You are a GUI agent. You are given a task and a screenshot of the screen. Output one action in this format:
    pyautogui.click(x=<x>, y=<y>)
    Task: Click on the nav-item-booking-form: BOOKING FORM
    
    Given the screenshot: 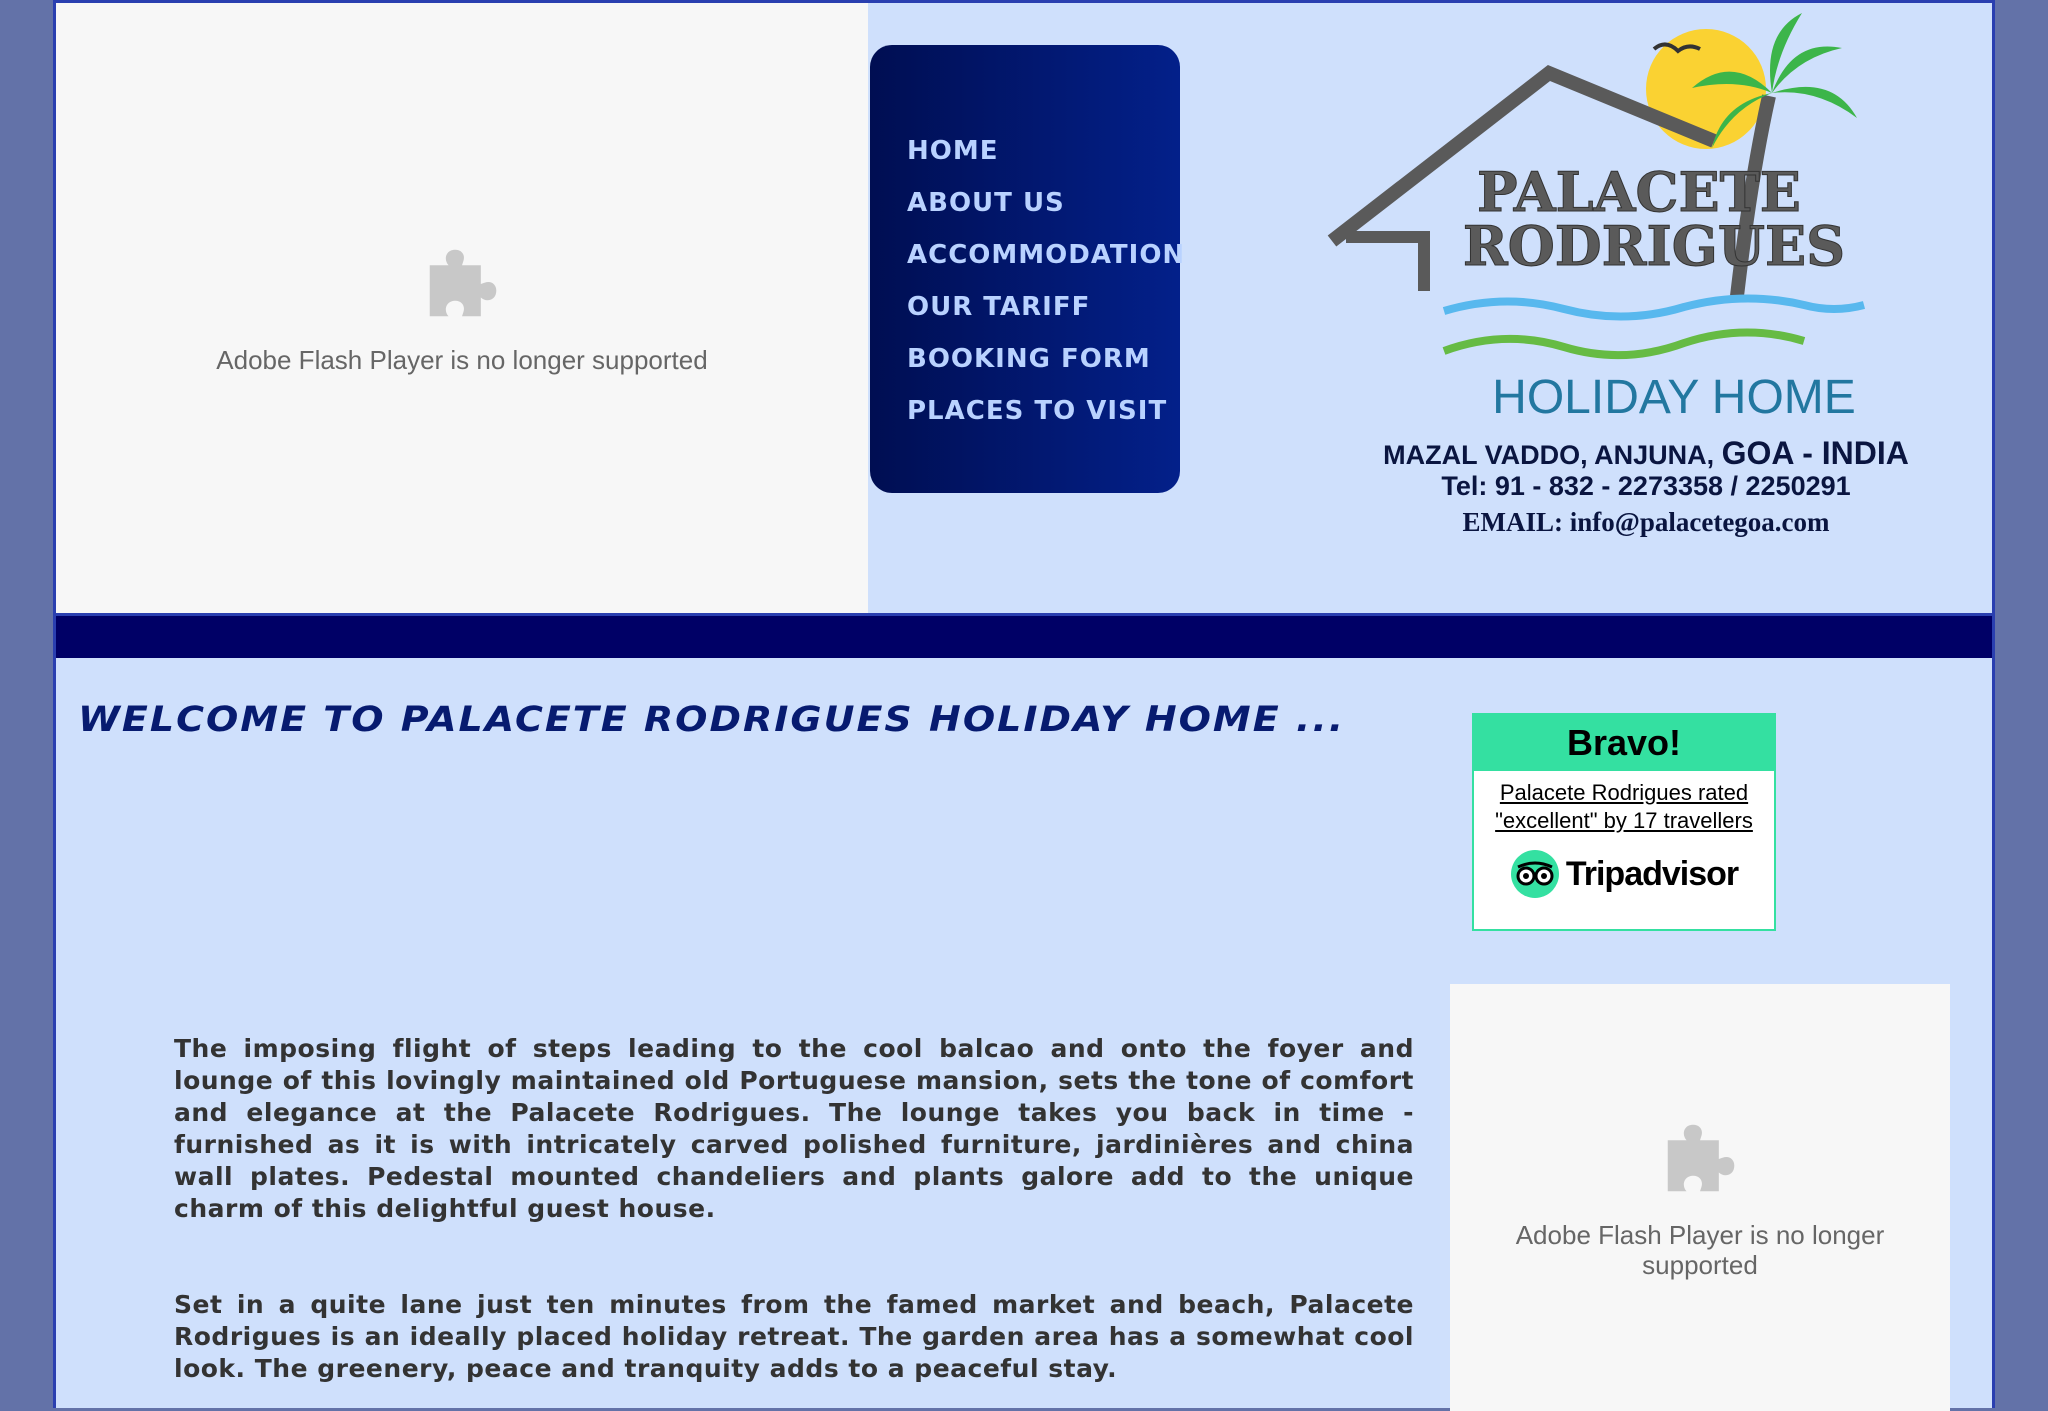 What is the action you would take?
    pyautogui.click(x=1043, y=359)
    